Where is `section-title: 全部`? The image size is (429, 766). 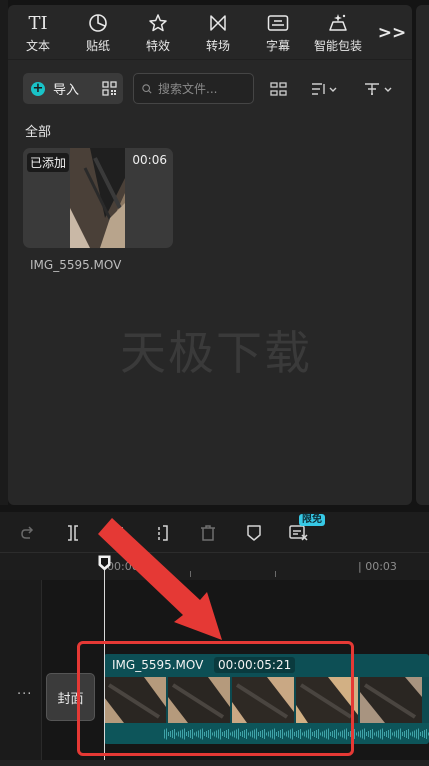 section-title: 全部 is located at coordinates (38, 132).